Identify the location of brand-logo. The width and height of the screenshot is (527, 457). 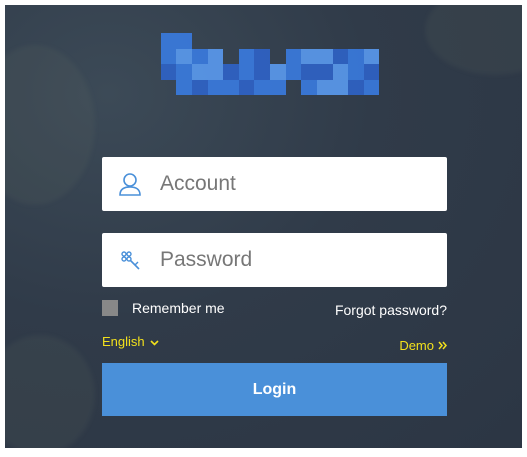
(270, 64).